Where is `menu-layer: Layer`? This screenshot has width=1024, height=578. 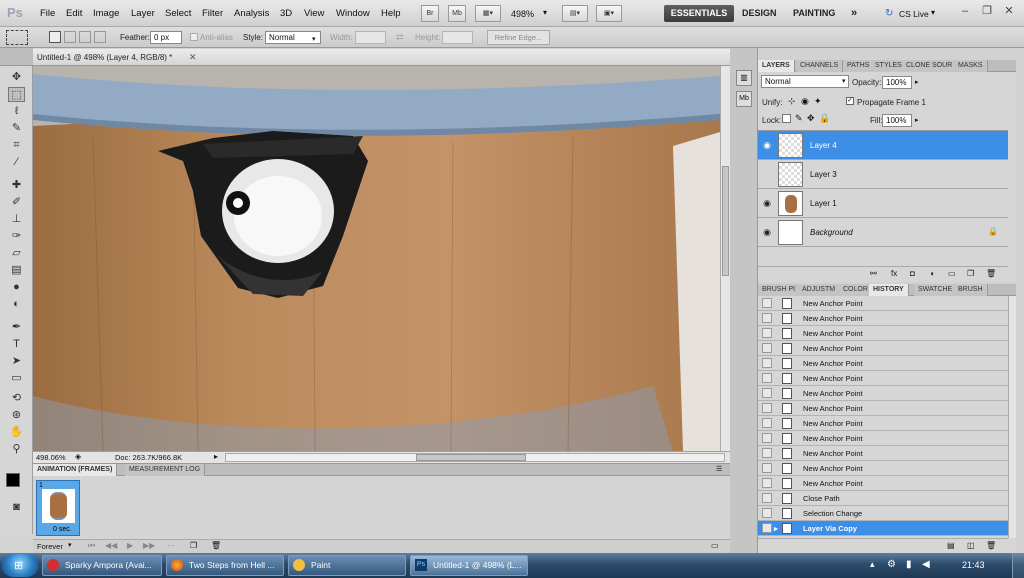 menu-layer: Layer is located at coordinates (143, 13).